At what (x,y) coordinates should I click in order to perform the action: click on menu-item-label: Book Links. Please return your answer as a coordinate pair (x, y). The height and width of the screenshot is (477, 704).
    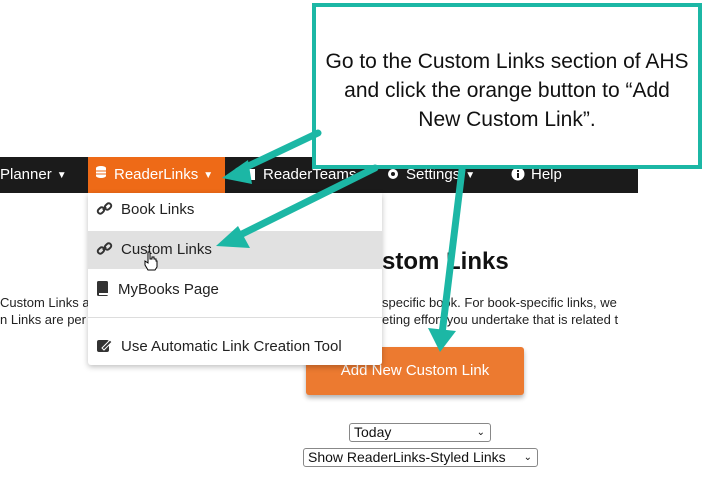
    Looking at the image, I should click on (158, 209).